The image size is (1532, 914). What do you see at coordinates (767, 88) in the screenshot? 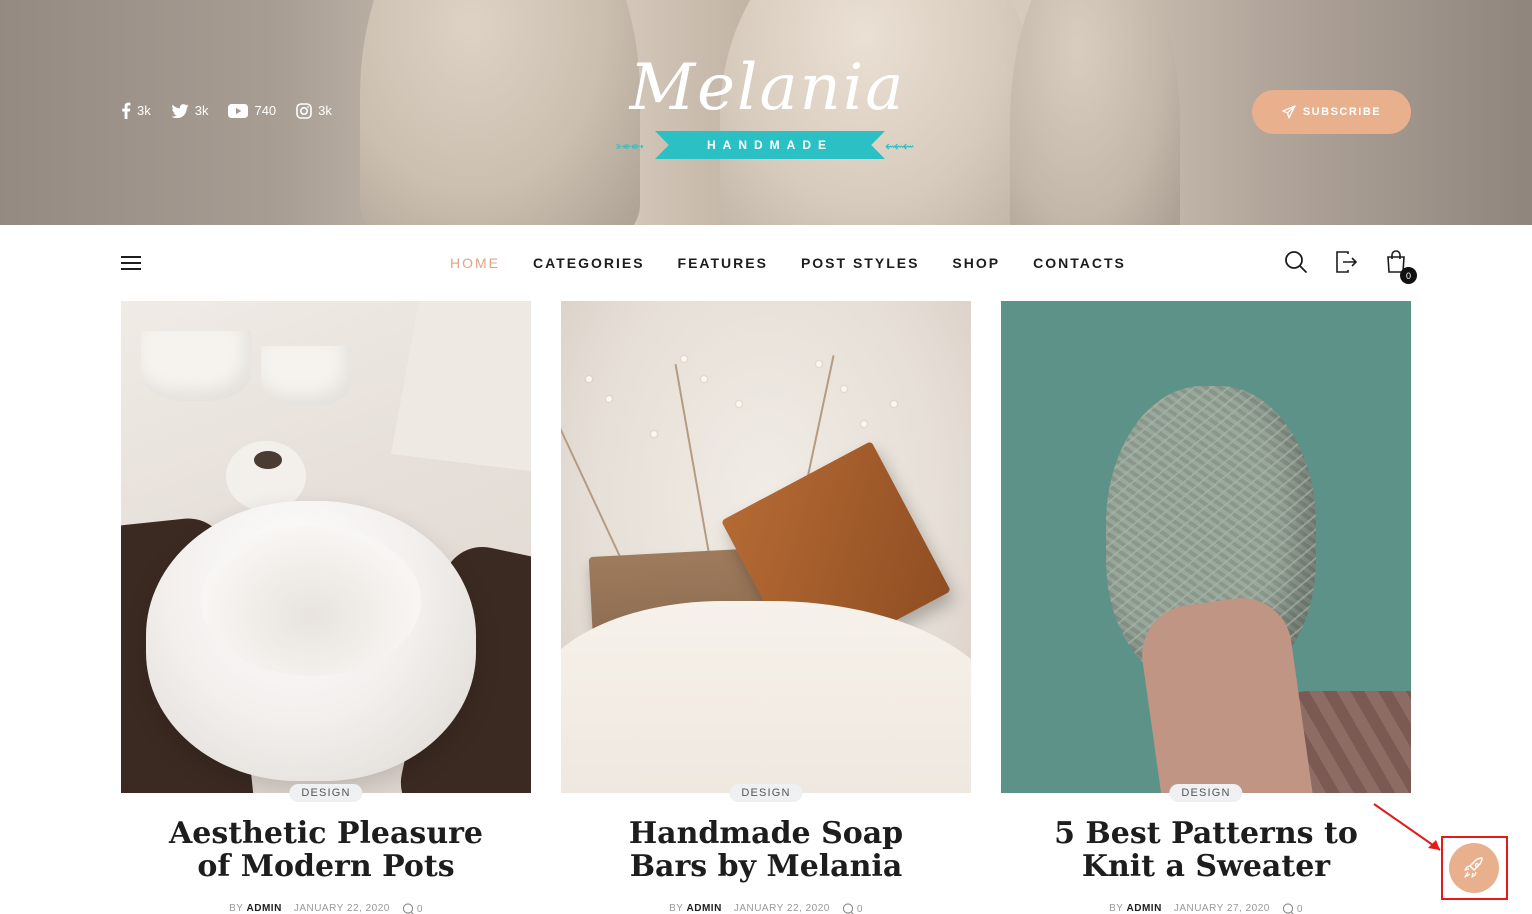
I see `logo-script-text: Melania` at bounding box center [767, 88].